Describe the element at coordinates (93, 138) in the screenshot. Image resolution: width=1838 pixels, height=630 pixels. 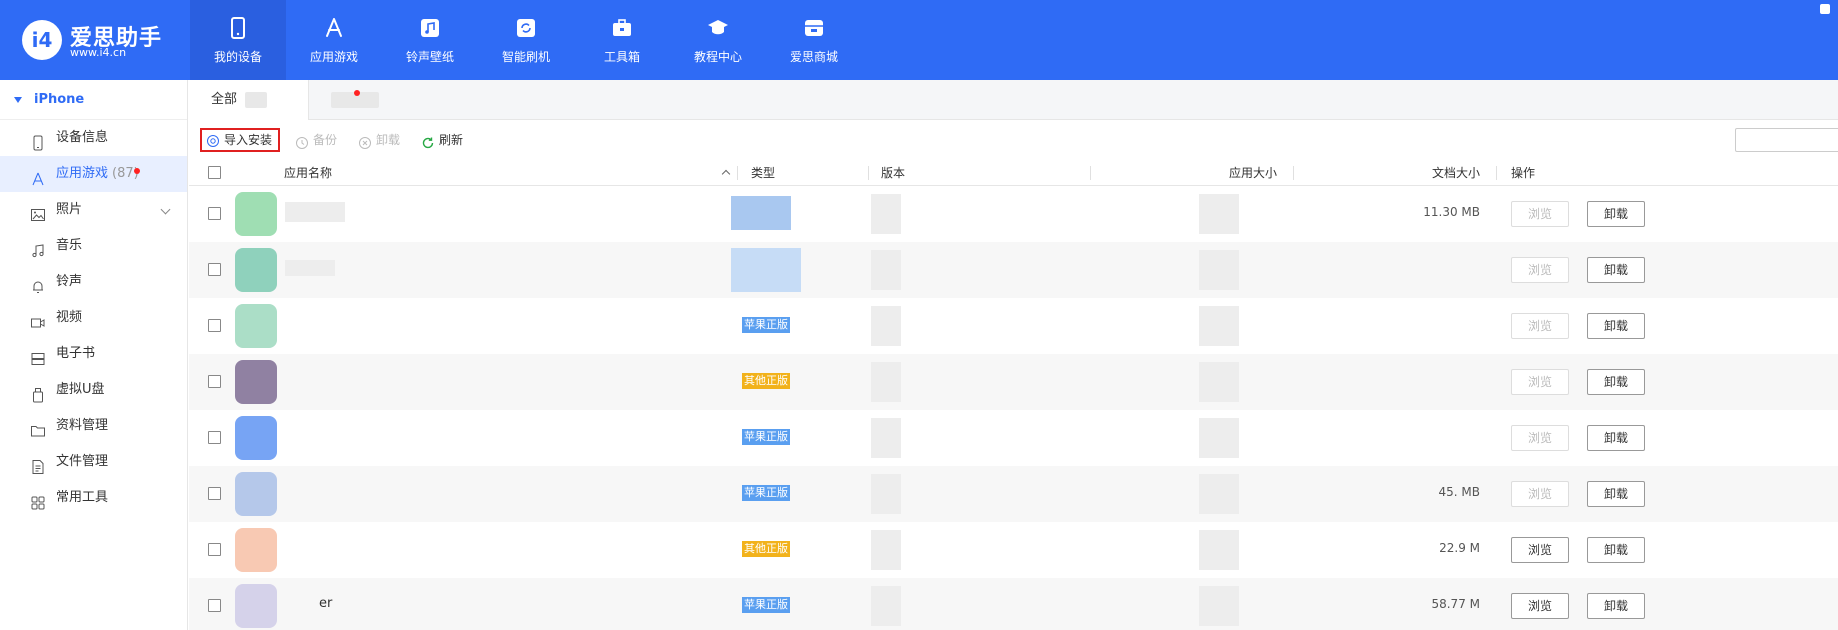
I see `sidebar-item-device-info: 设备信息` at that location.